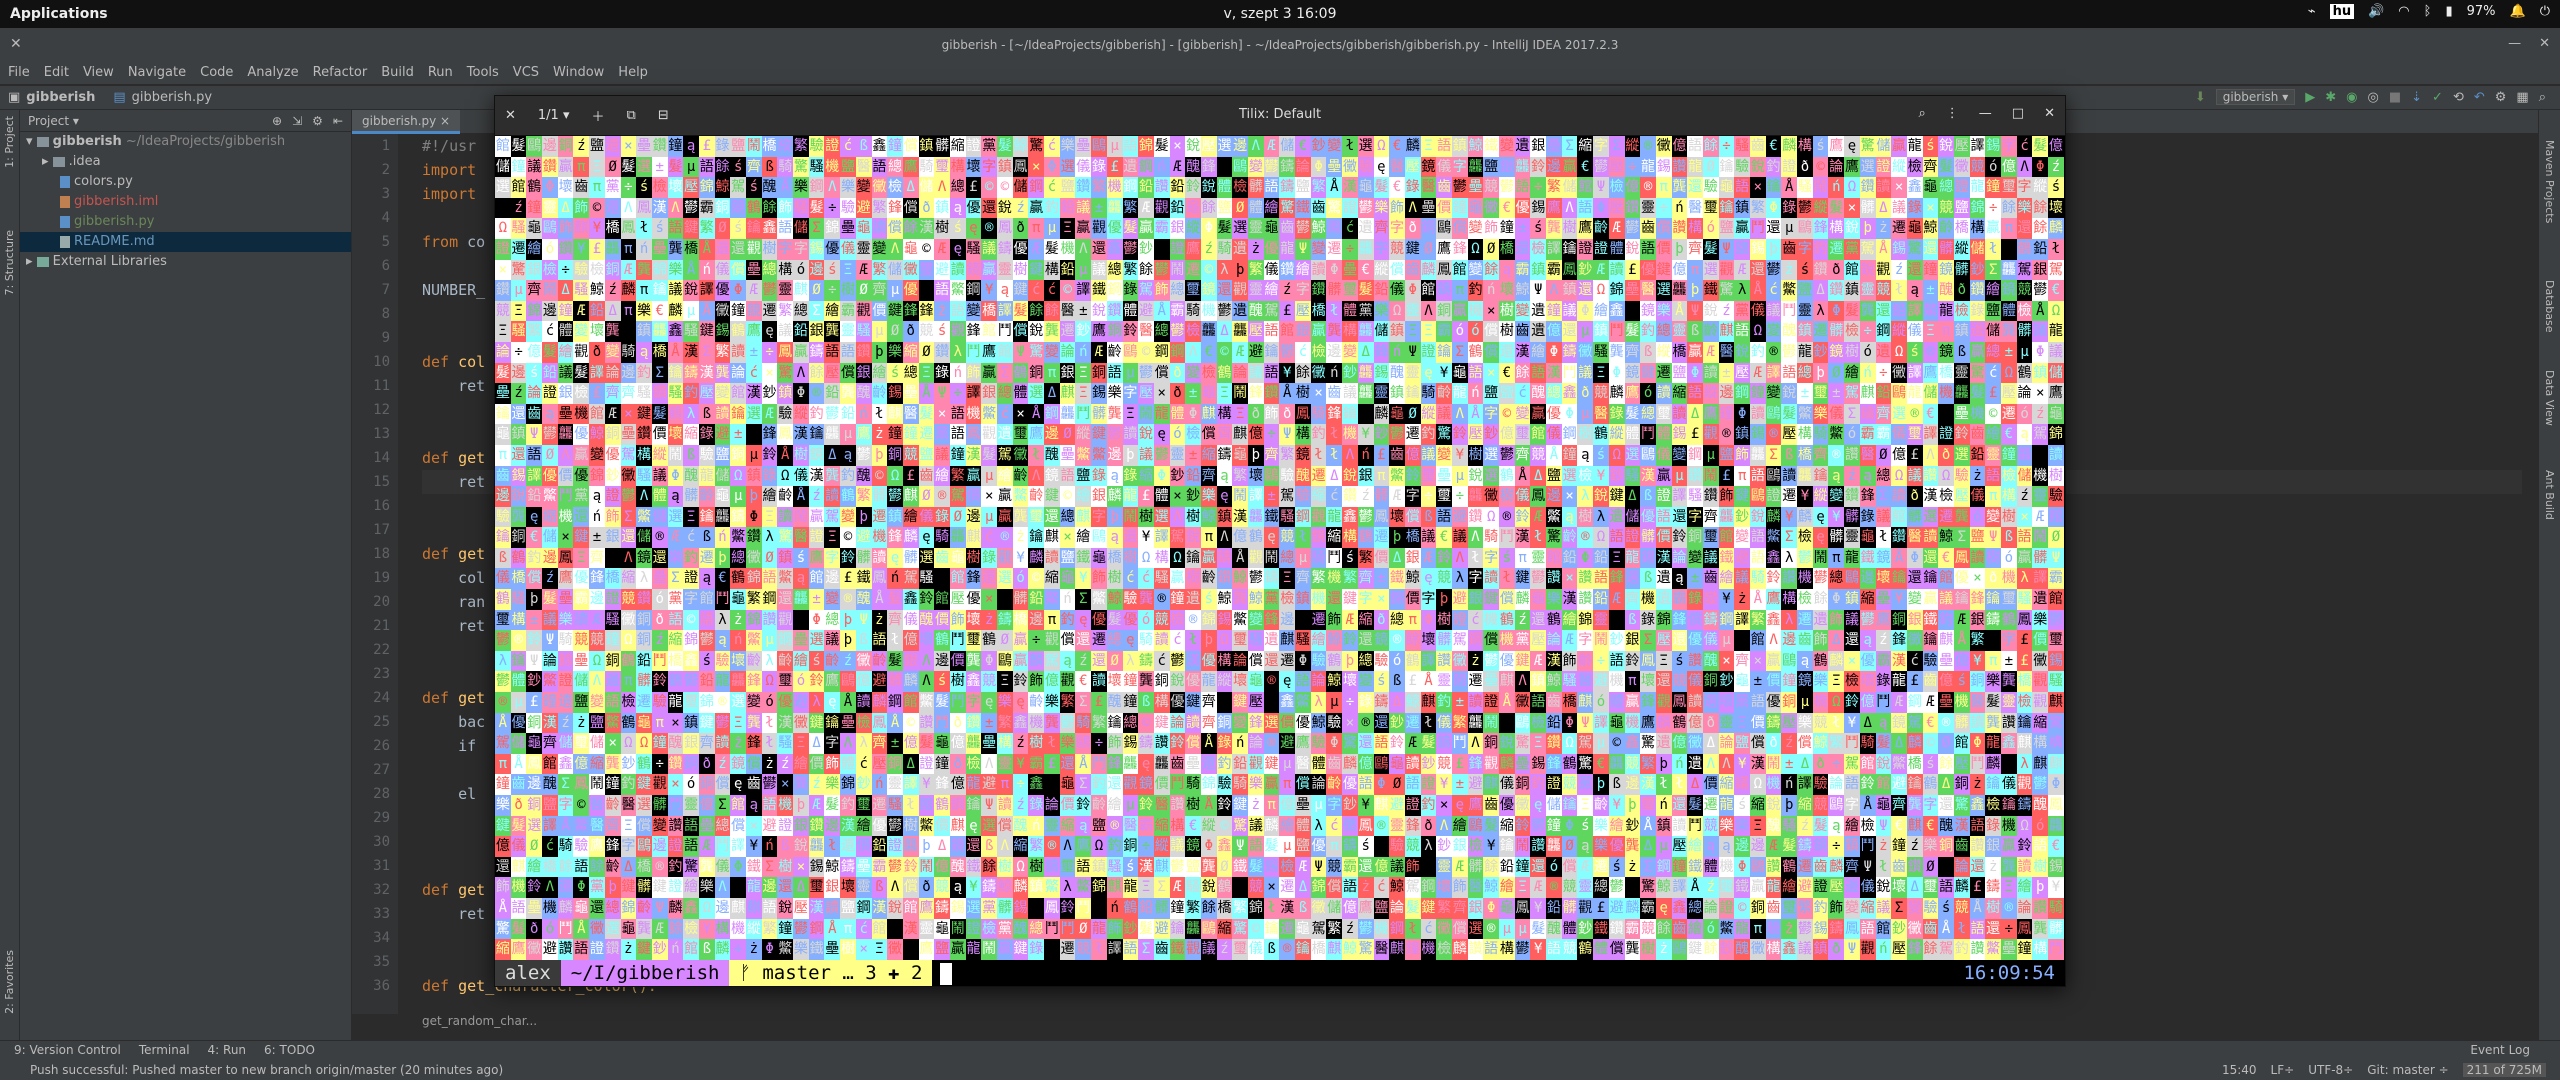  I want to click on menu-help: Help, so click(633, 74).